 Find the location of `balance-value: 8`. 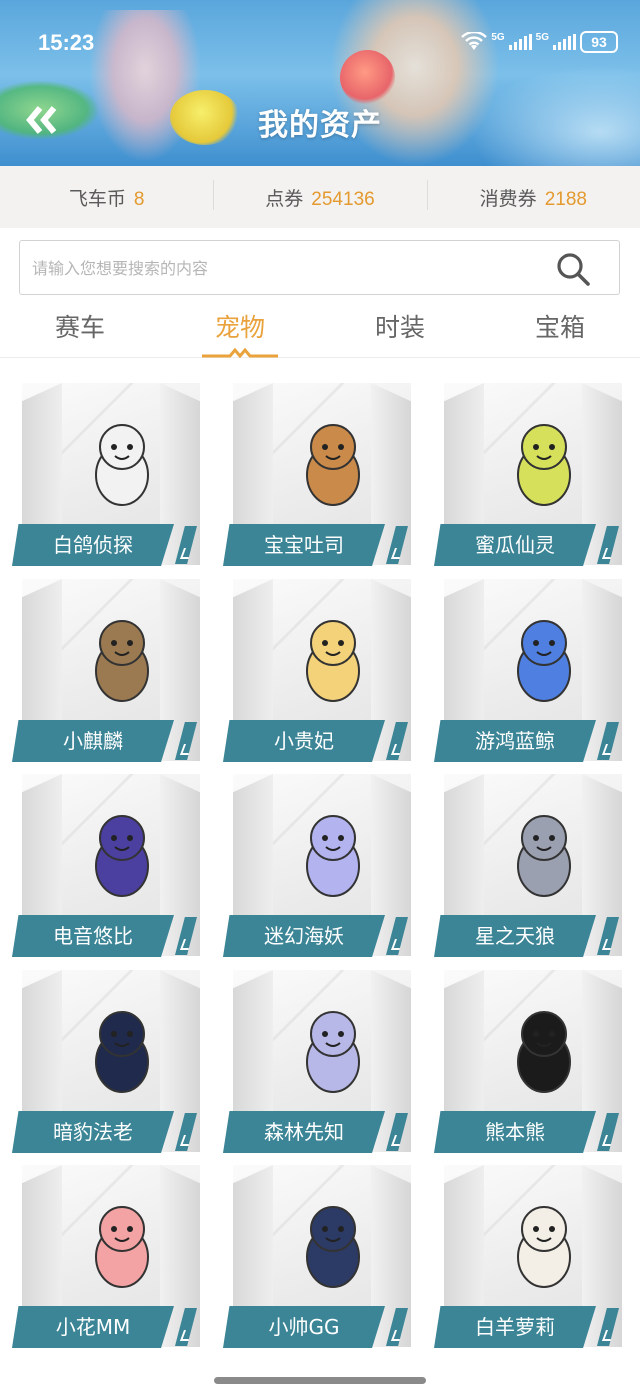

balance-value: 8 is located at coordinates (139, 199).